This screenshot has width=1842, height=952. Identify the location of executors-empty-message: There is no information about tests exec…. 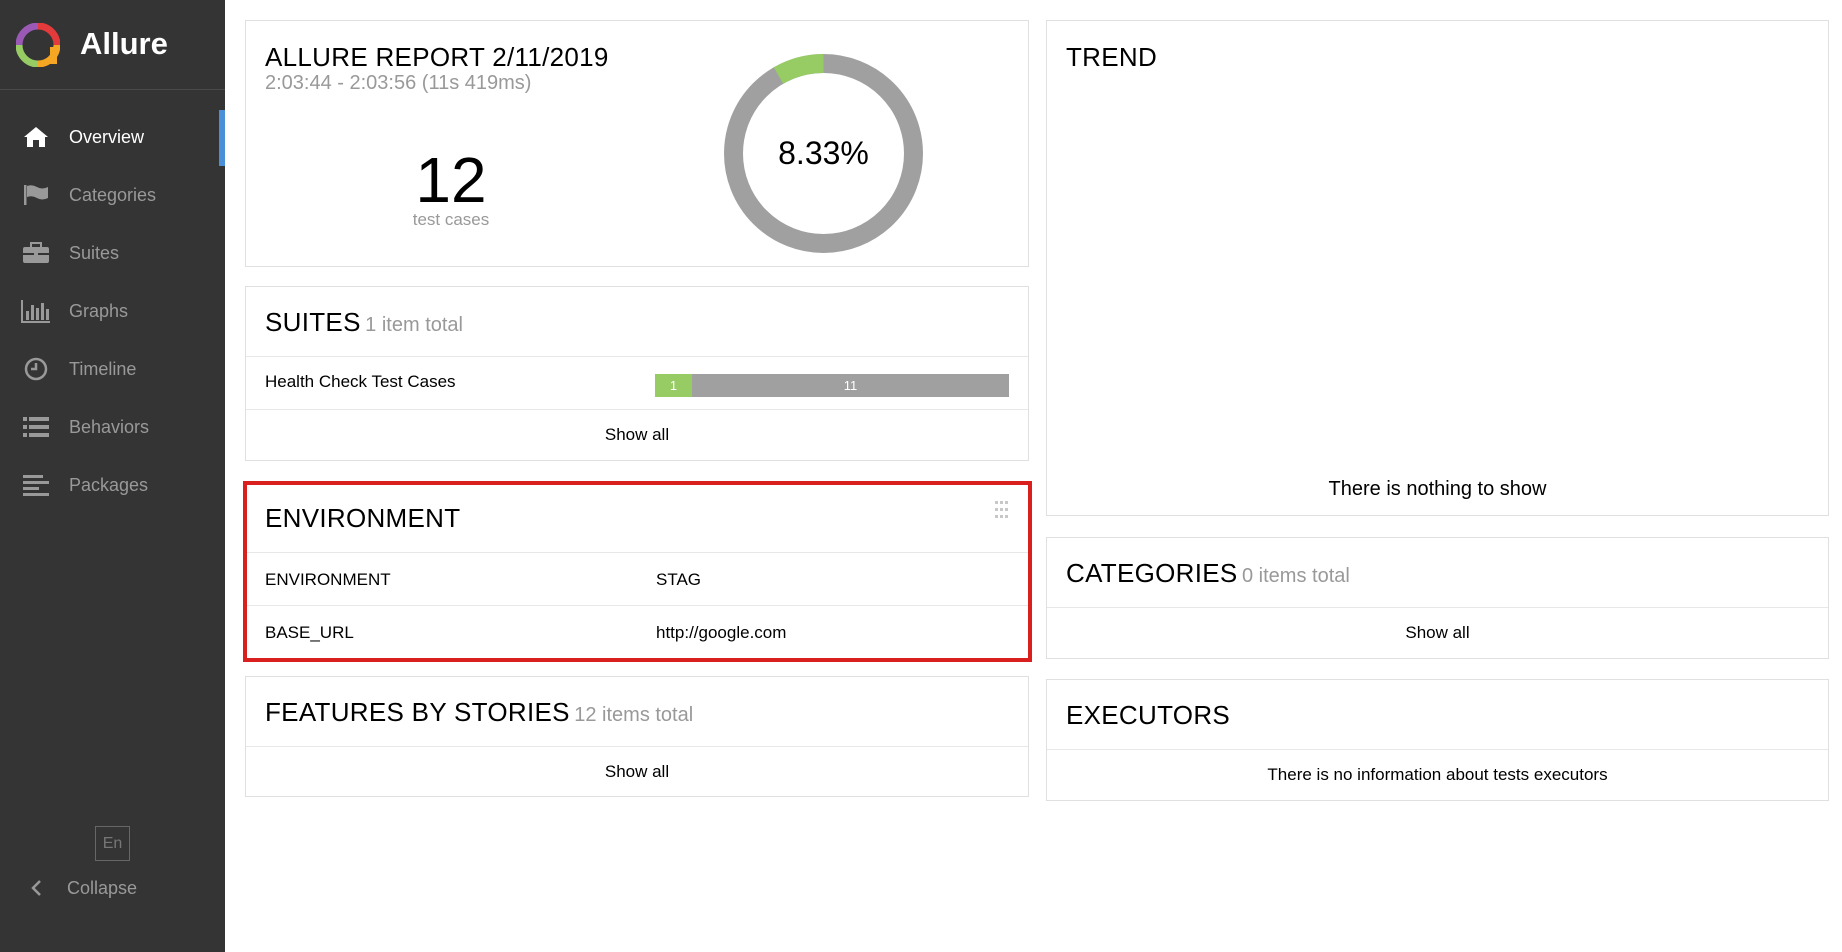
(1437, 774).